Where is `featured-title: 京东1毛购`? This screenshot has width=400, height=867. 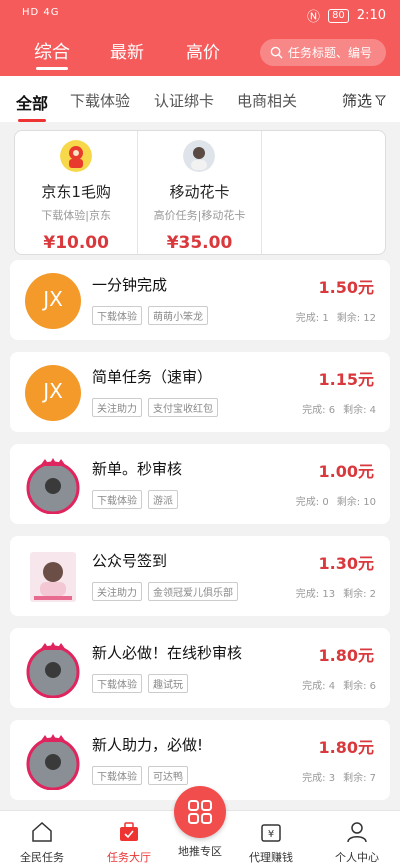 featured-title: 京东1毛购 is located at coordinates (76, 192).